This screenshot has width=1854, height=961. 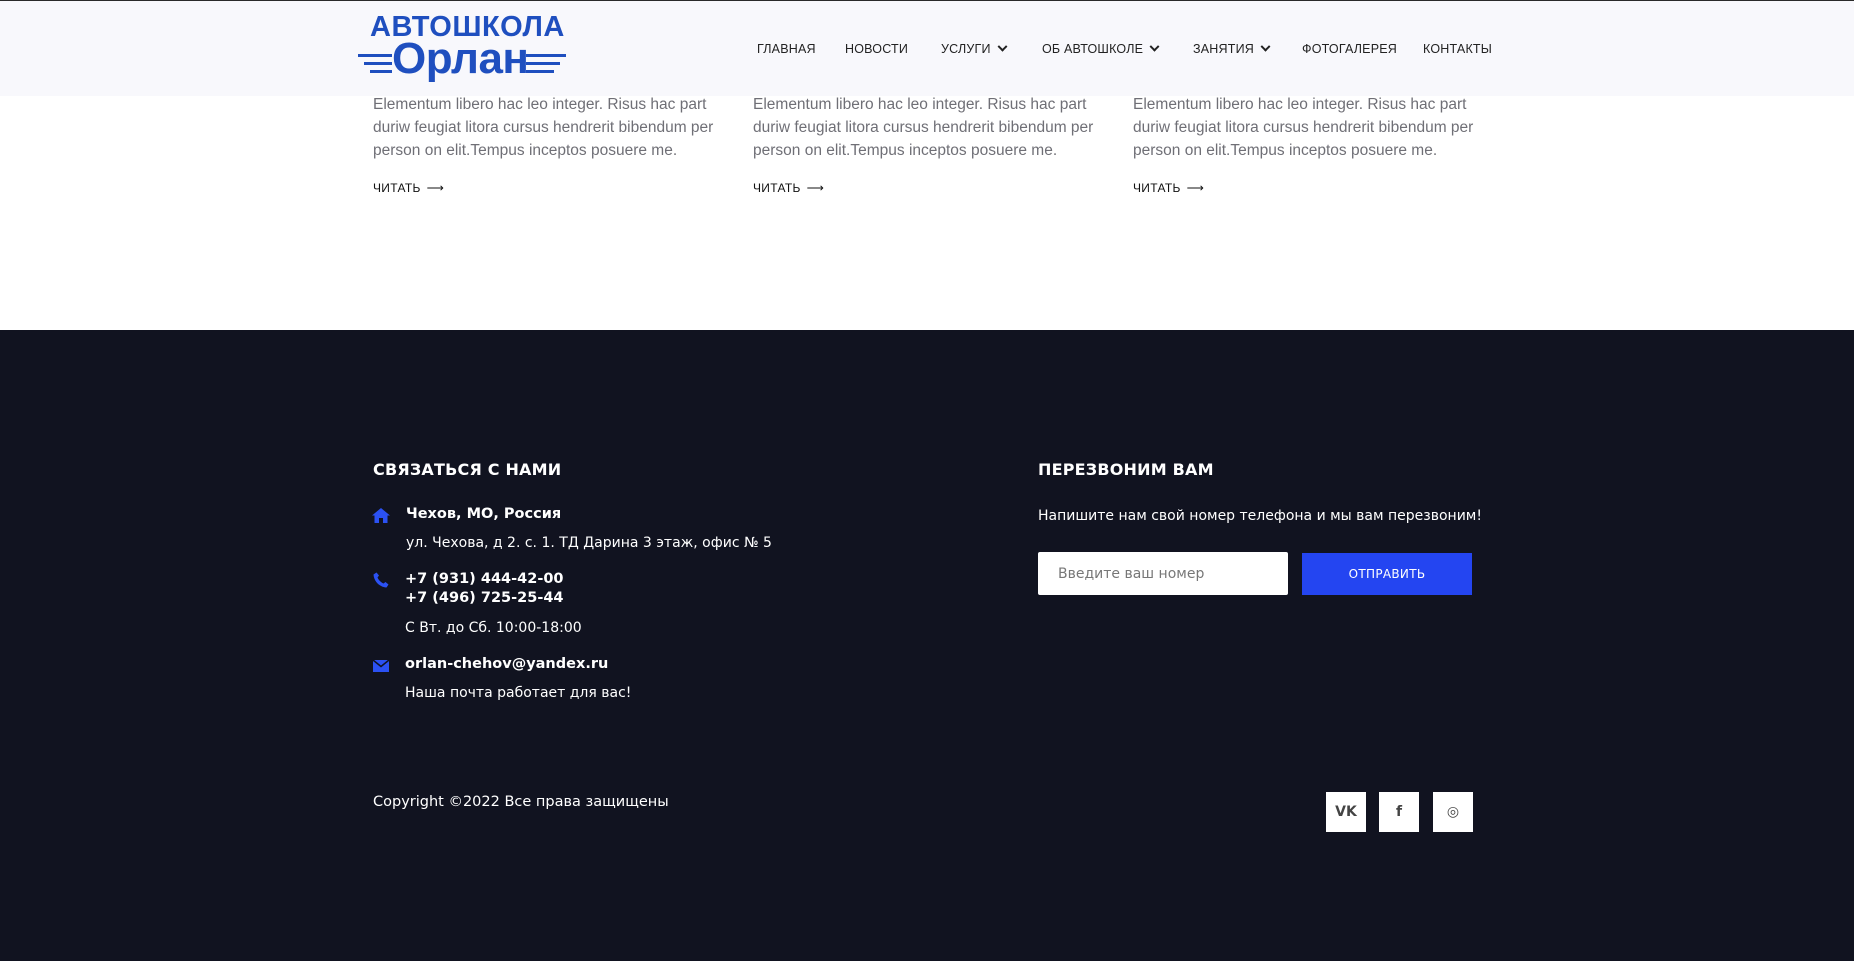 I want to click on phone-primary: +7 (931) 444-42-00, so click(x=484, y=579).